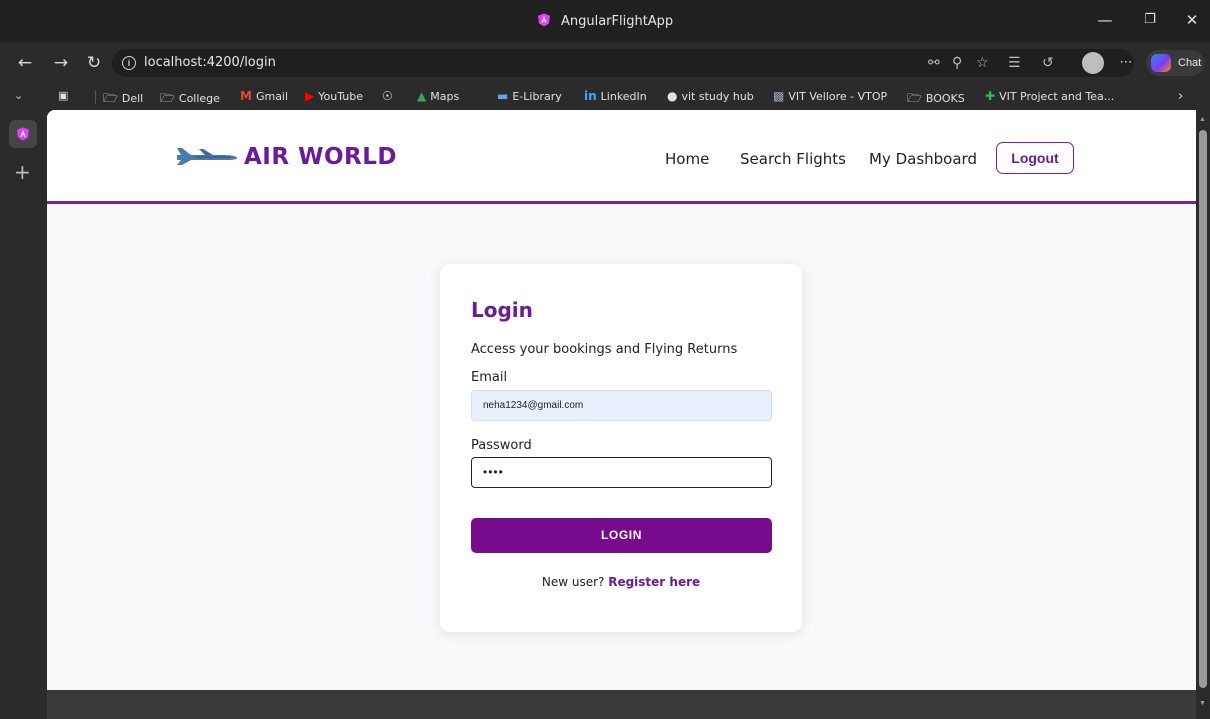  Describe the element at coordinates (672, 96) in the screenshot. I see `study-hub-icon: ●` at that location.